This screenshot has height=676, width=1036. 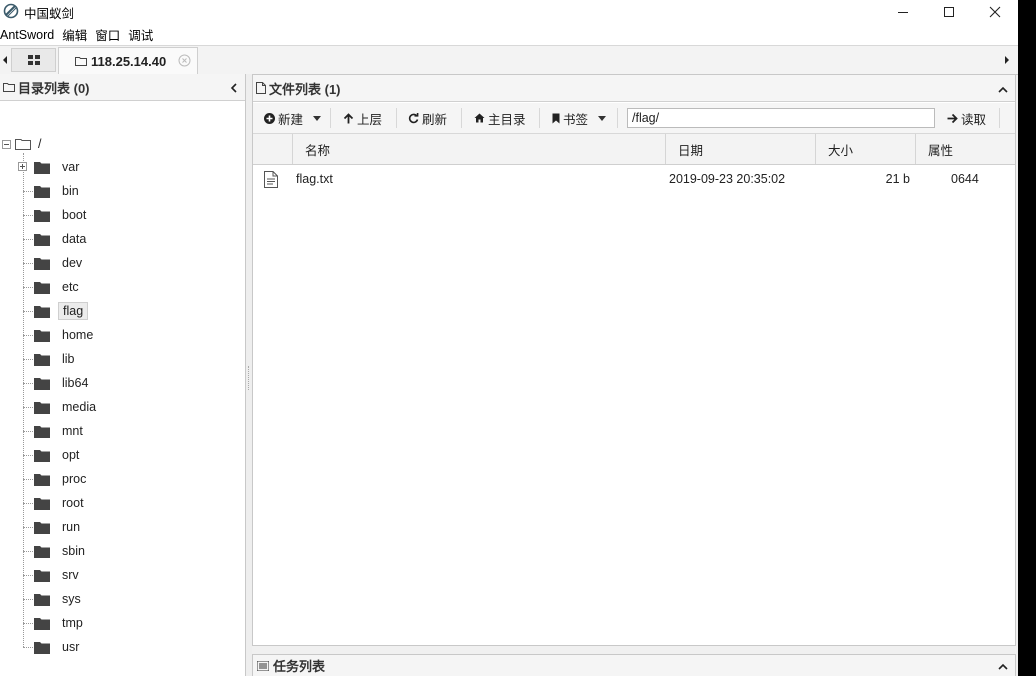 What do you see at coordinates (54, 263) in the screenshot?
I see `tree-item-dev: dev` at bounding box center [54, 263].